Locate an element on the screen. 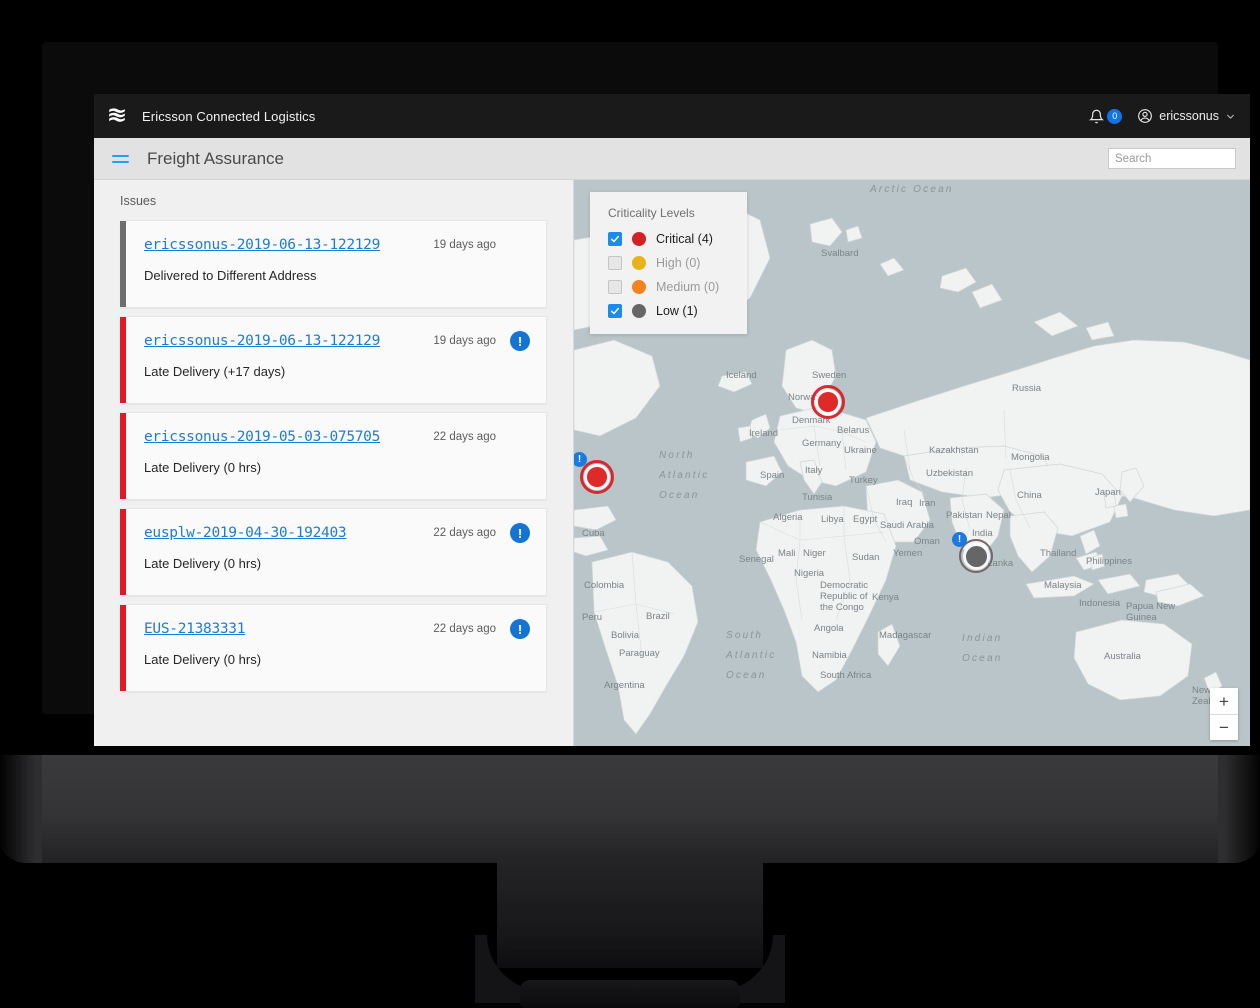 The width and height of the screenshot is (1260, 1008). page-title: Freight Assurance is located at coordinates (216, 158).